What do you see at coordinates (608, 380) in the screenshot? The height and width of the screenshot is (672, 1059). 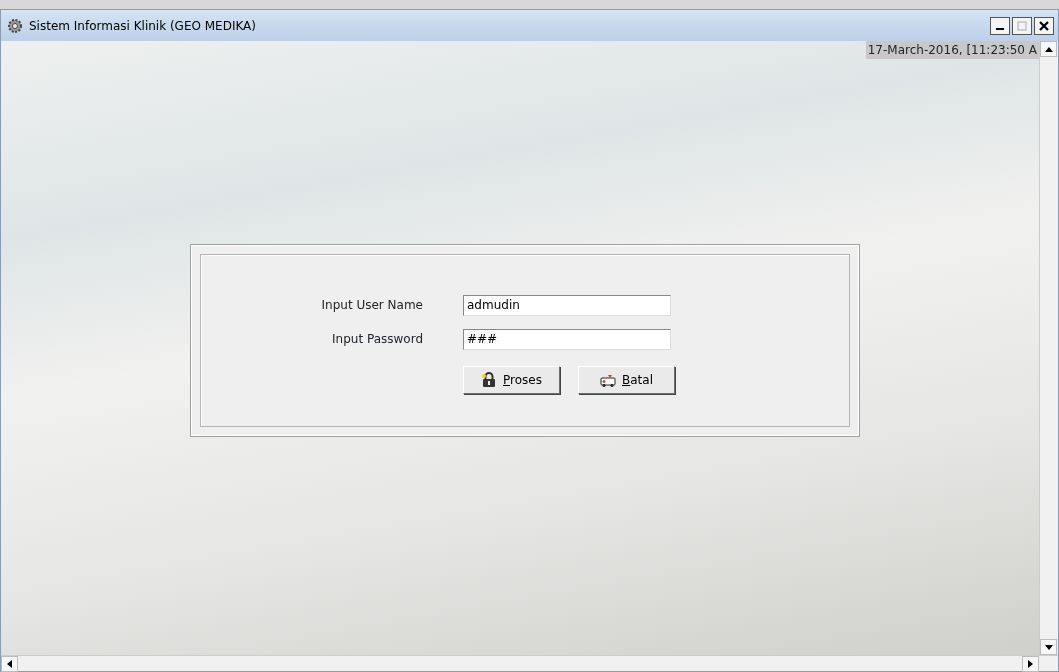 I see `ambulance-icon` at bounding box center [608, 380].